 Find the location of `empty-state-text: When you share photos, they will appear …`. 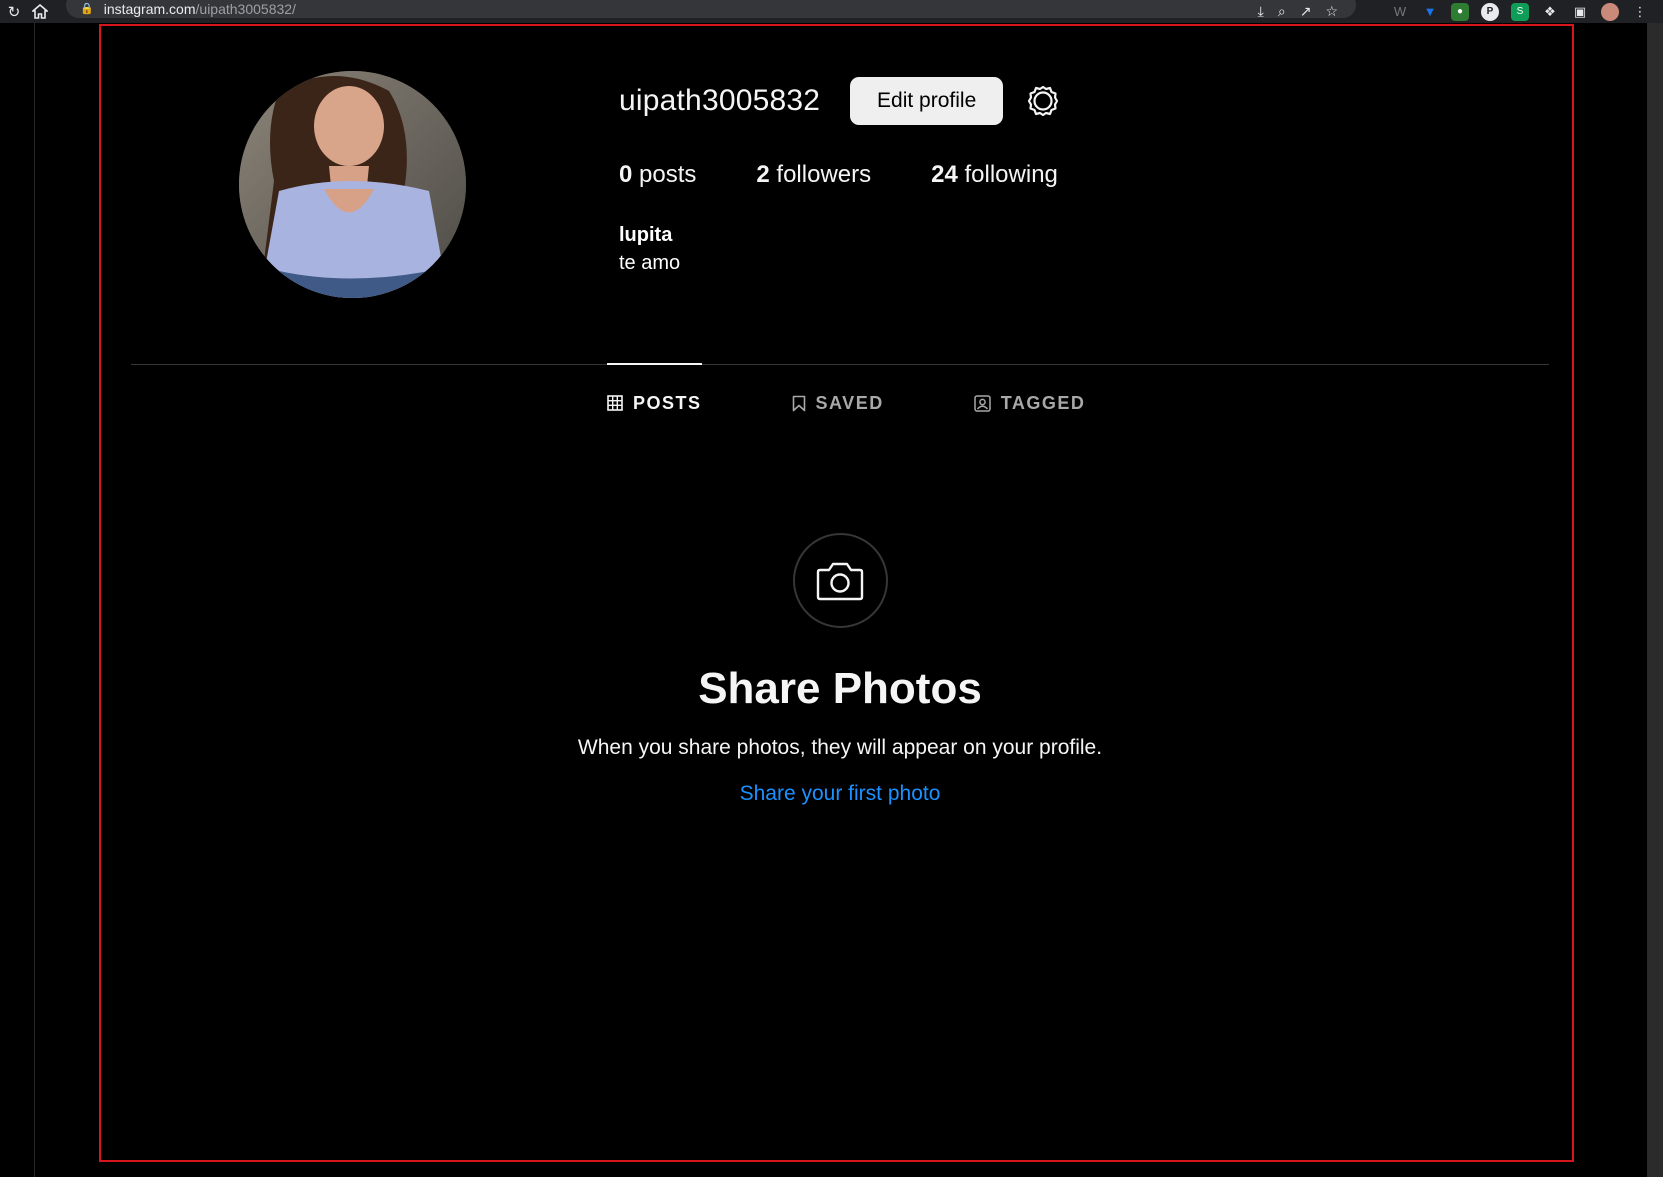

empty-state-text: When you share photos, they will appear … is located at coordinates (840, 747).